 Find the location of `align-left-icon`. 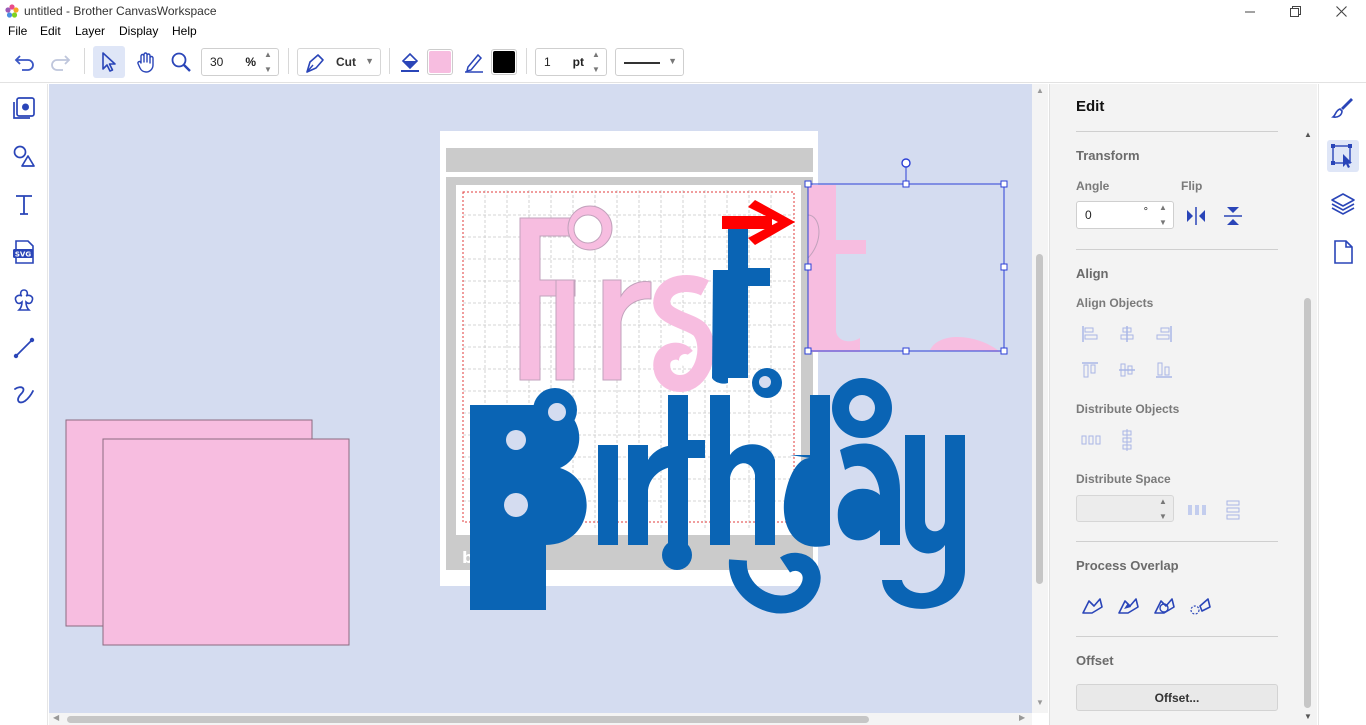

align-left-icon is located at coordinates (1090, 334).